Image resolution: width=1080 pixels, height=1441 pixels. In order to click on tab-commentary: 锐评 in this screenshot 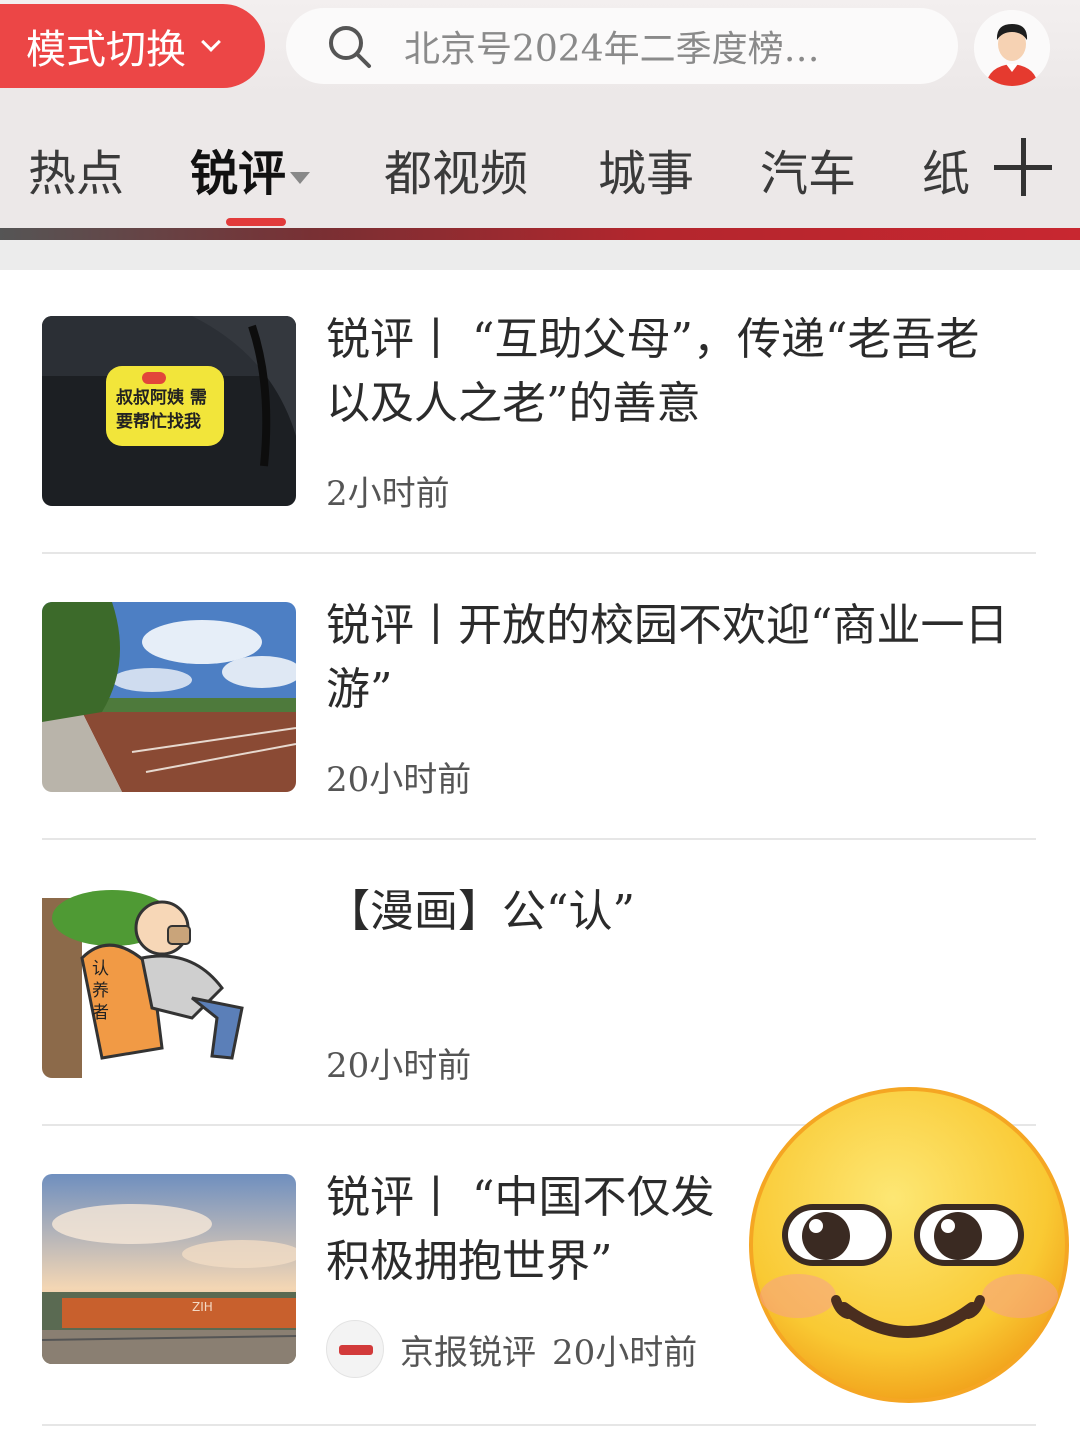, I will do `click(250, 169)`.